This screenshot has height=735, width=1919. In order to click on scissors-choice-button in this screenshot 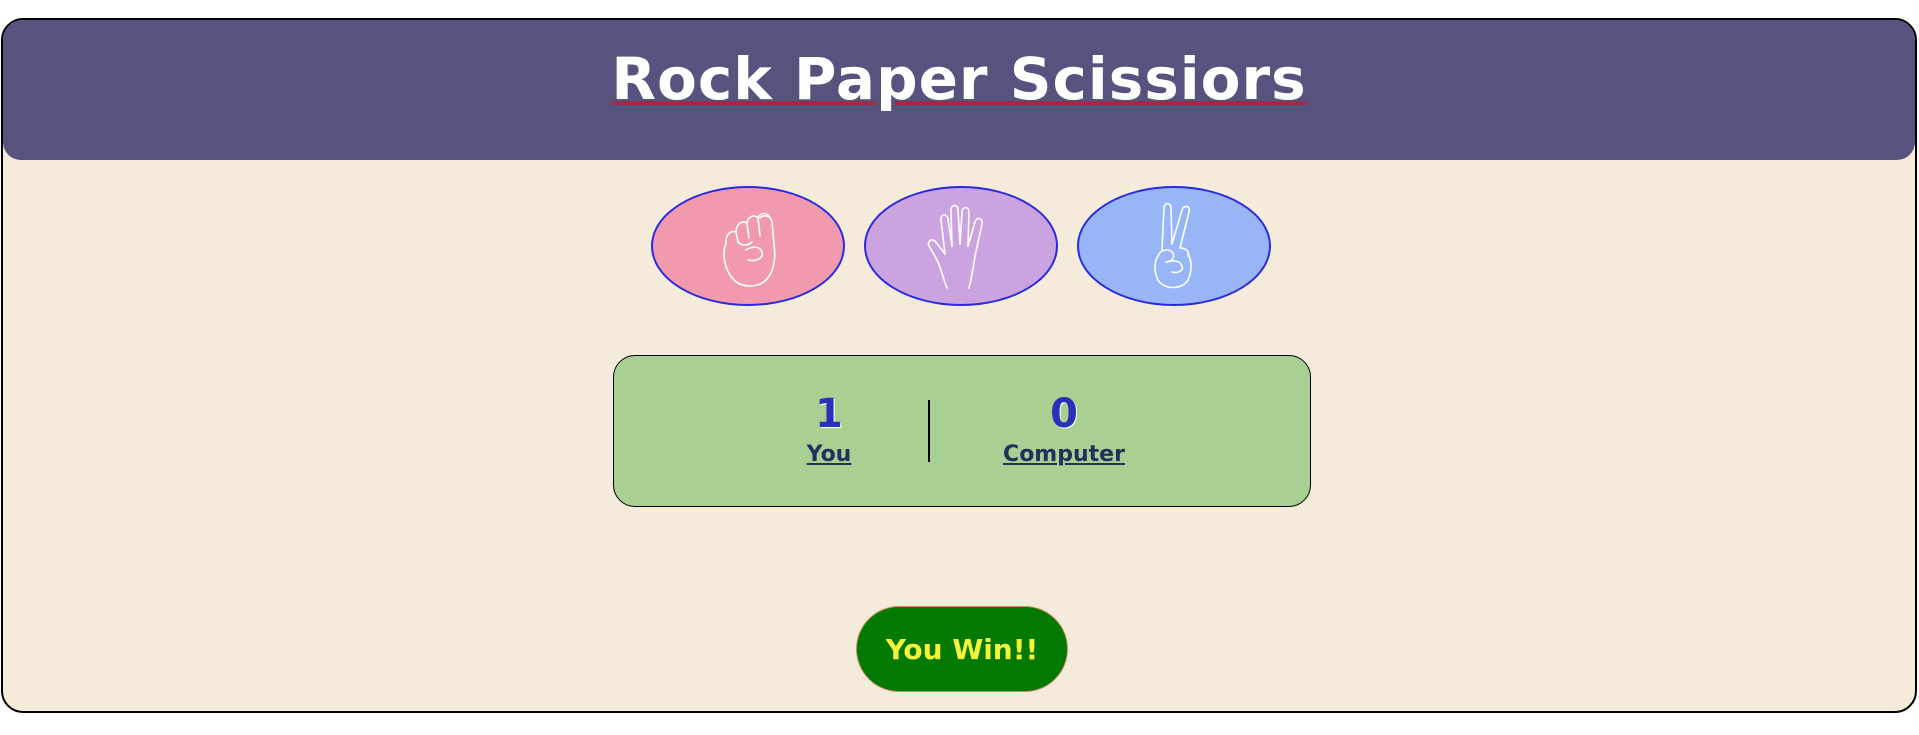, I will do `click(1174, 246)`.